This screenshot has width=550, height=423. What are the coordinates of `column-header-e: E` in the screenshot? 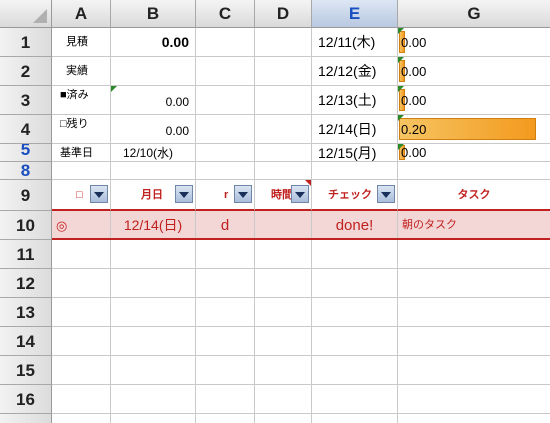 It's located at (355, 14).